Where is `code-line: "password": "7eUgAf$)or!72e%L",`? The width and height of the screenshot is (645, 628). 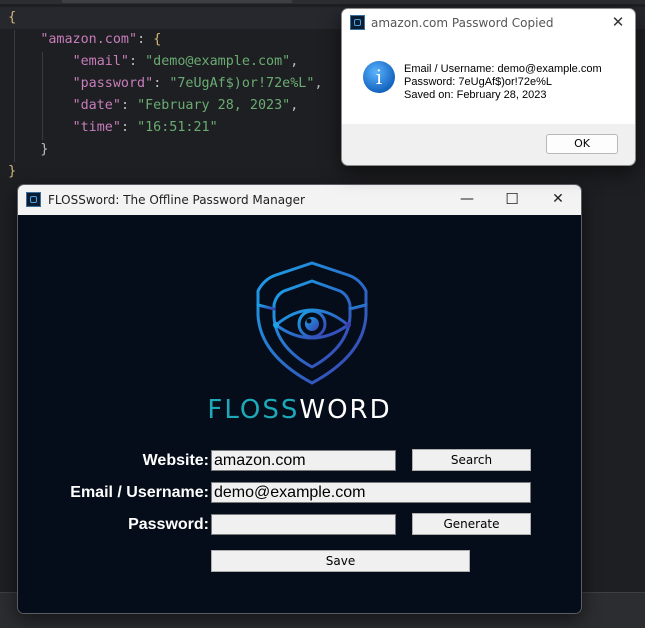 code-line: "password": "7eUgAf$)or!72e%L", is located at coordinates (161, 84).